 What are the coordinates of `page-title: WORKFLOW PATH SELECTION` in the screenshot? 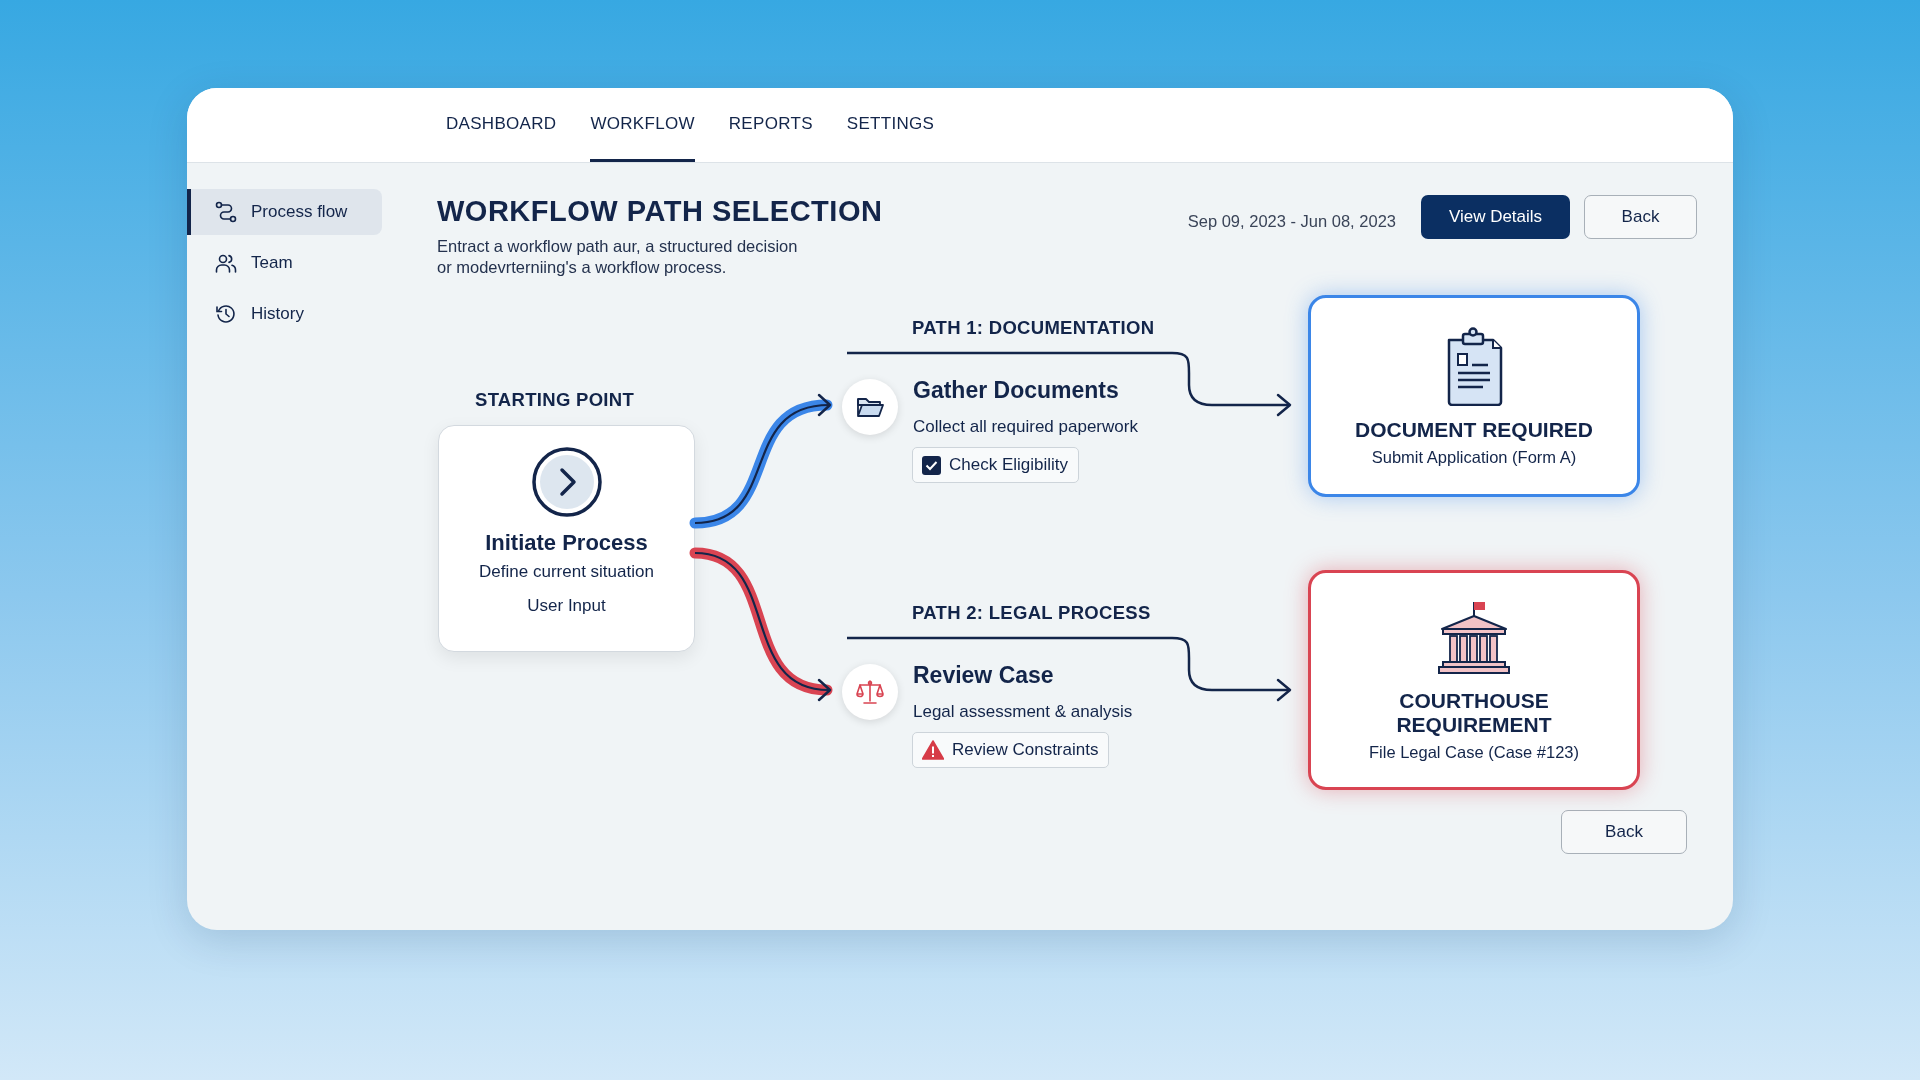 It's located at (660, 211).